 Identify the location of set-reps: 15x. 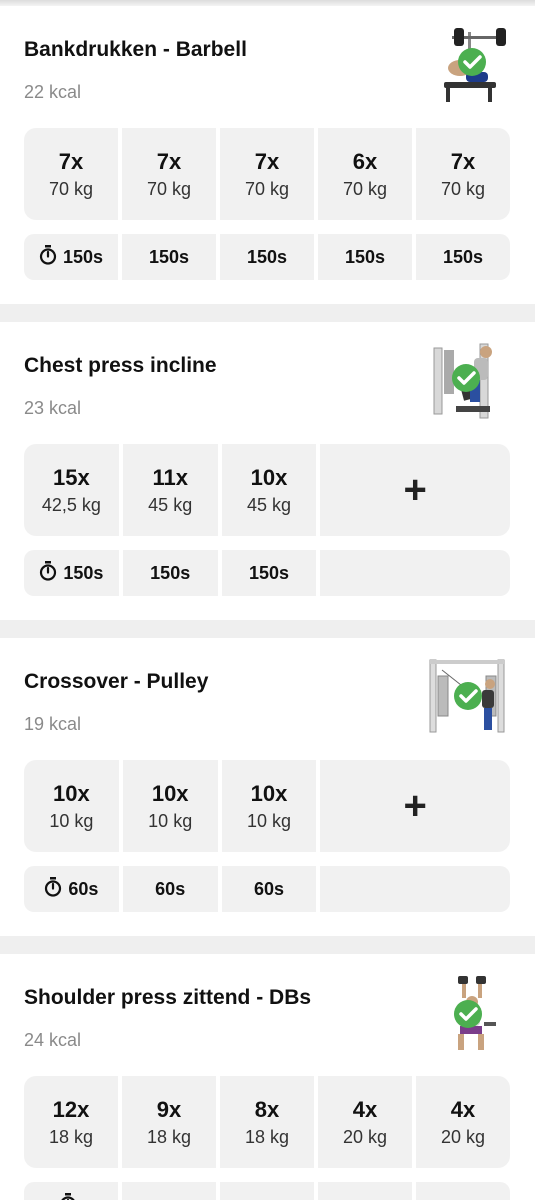
(71, 477).